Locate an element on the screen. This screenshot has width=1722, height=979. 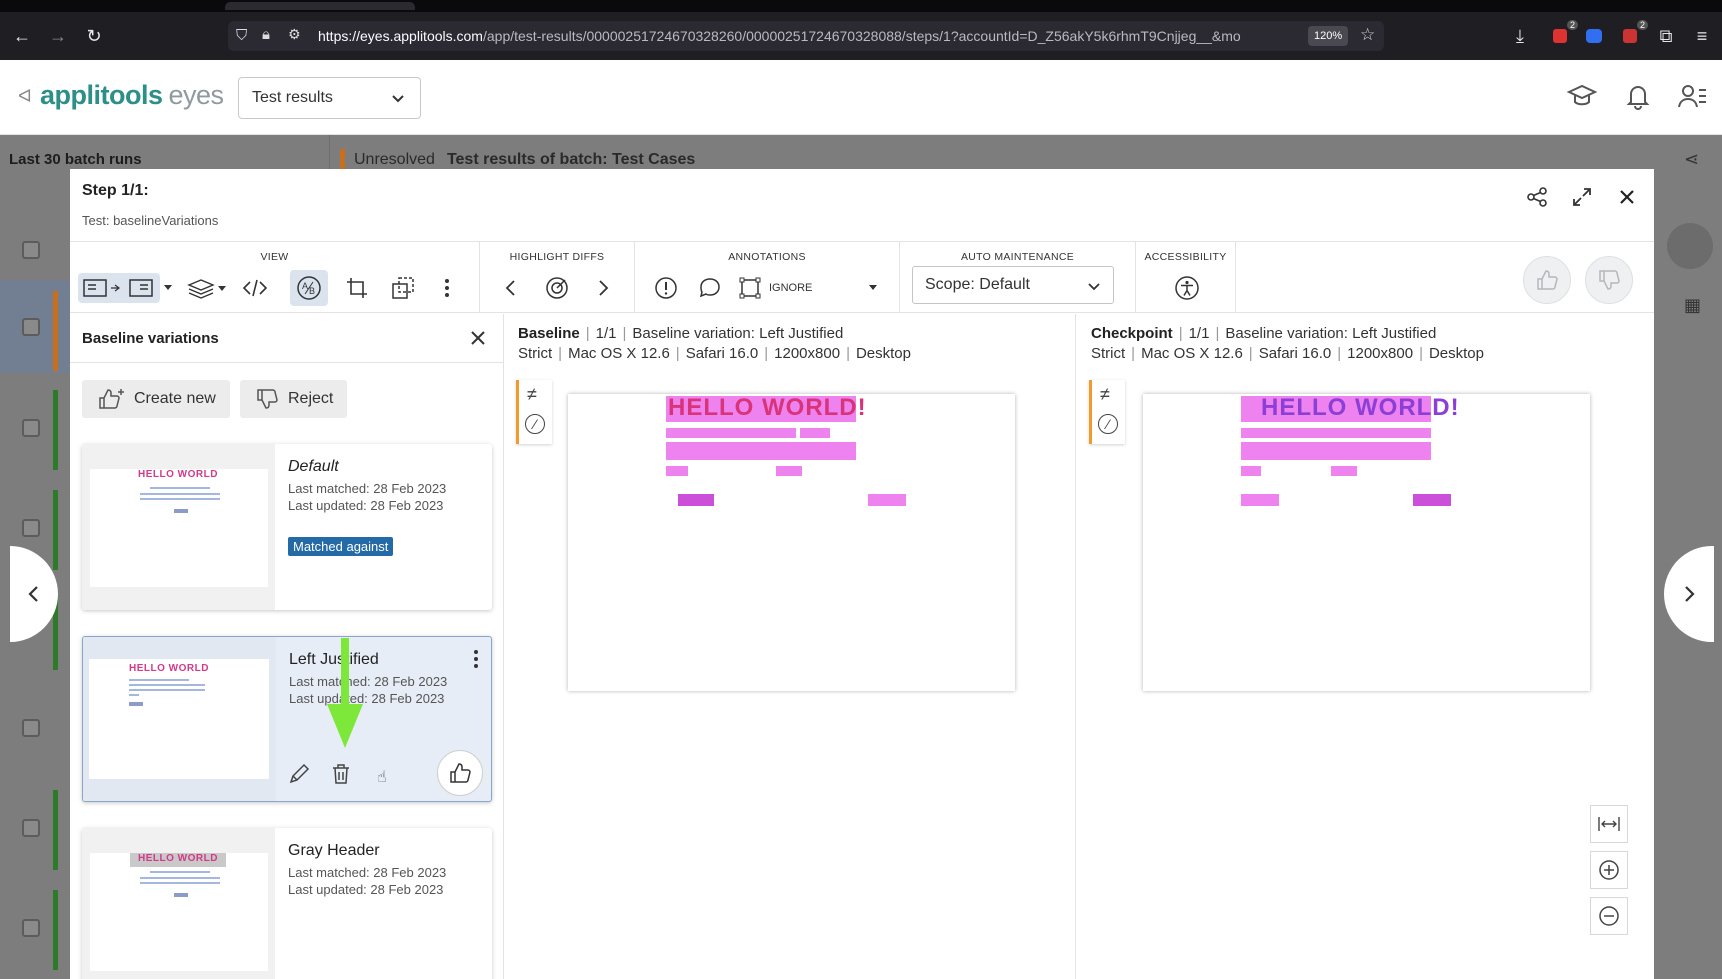
variation-name: Default is located at coordinates (313, 466).